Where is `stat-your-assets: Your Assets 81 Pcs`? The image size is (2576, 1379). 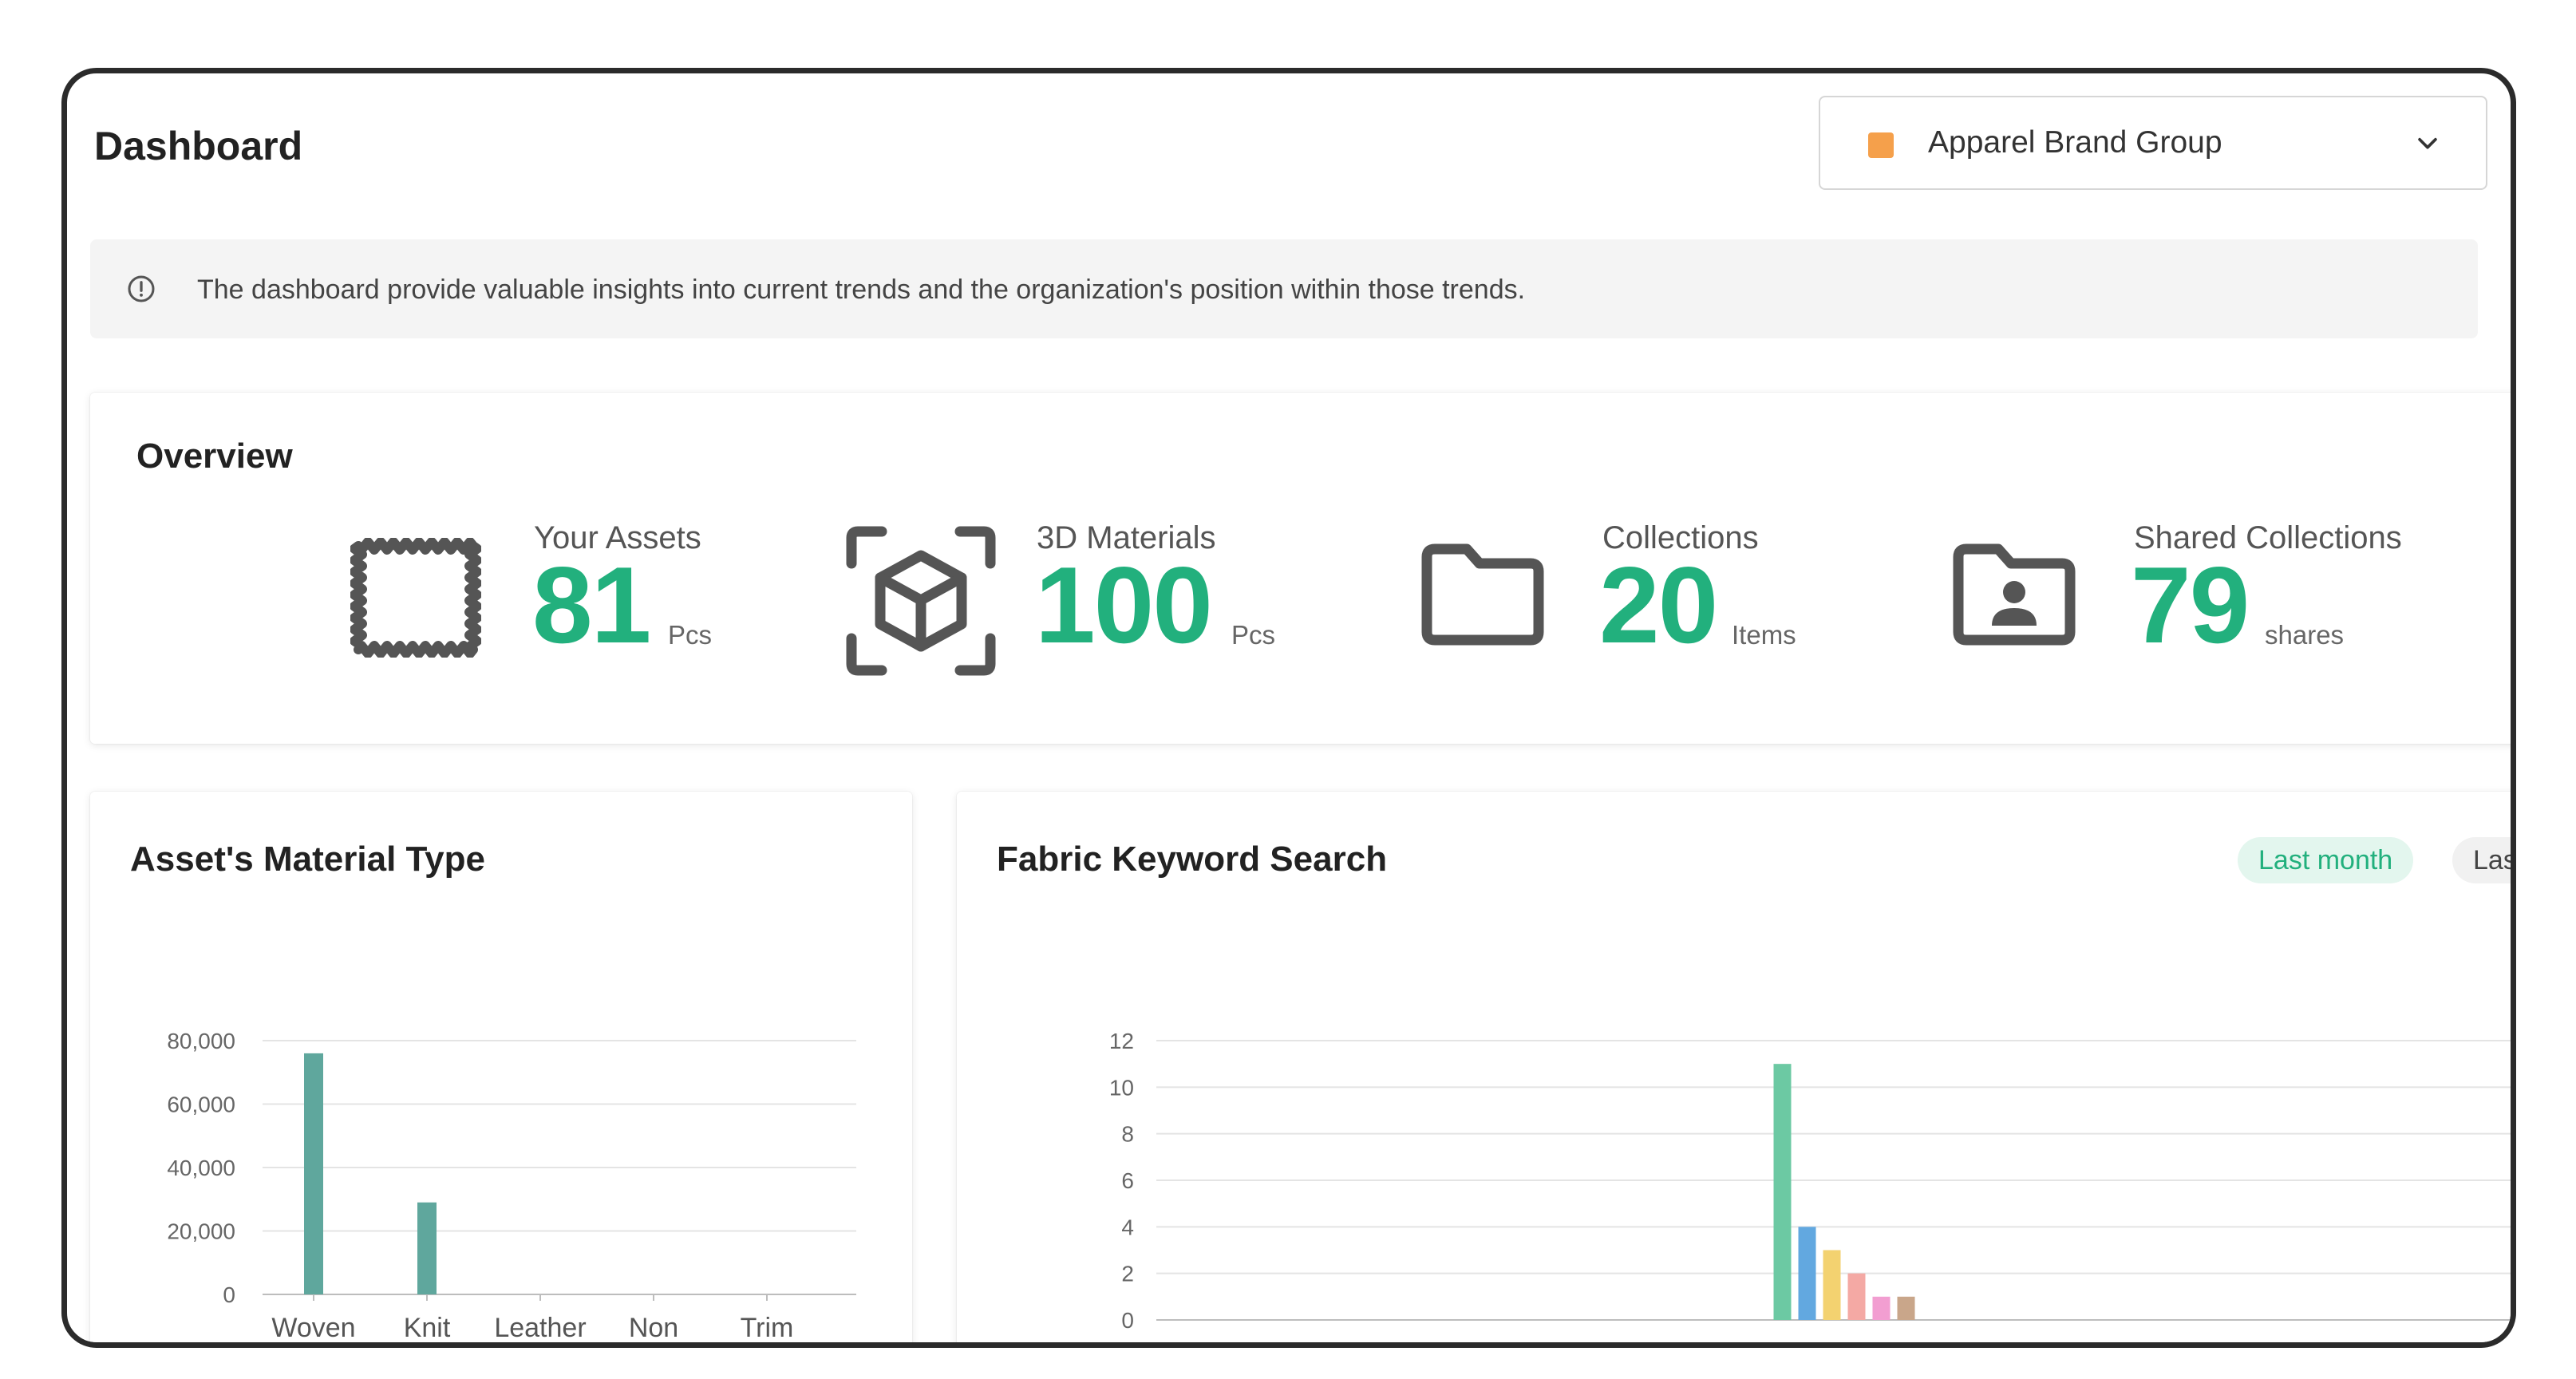
stat-your-assets: Your Assets 81 Pcs is located at coordinates (573, 600).